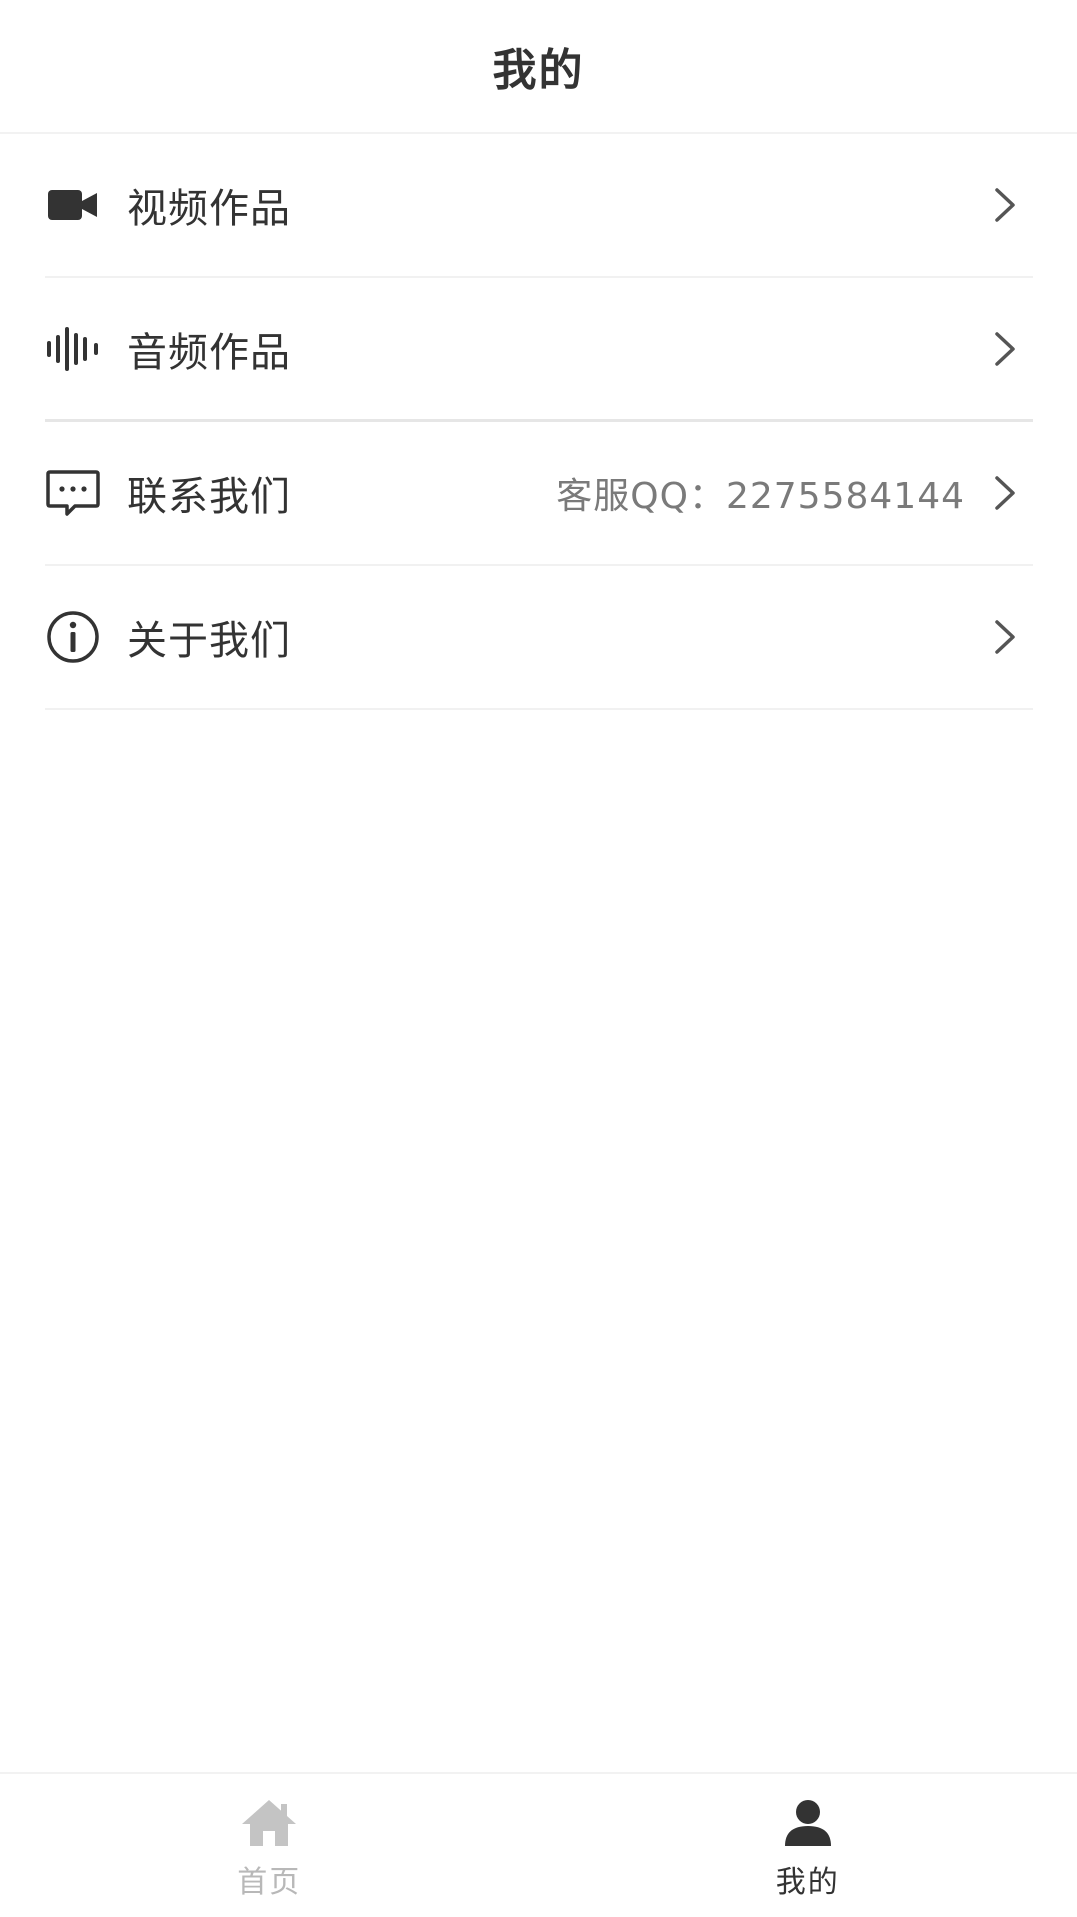 The width and height of the screenshot is (1077, 1917). What do you see at coordinates (539, 350) in the screenshot?
I see `menu-item-audio-works: 音频作品` at bounding box center [539, 350].